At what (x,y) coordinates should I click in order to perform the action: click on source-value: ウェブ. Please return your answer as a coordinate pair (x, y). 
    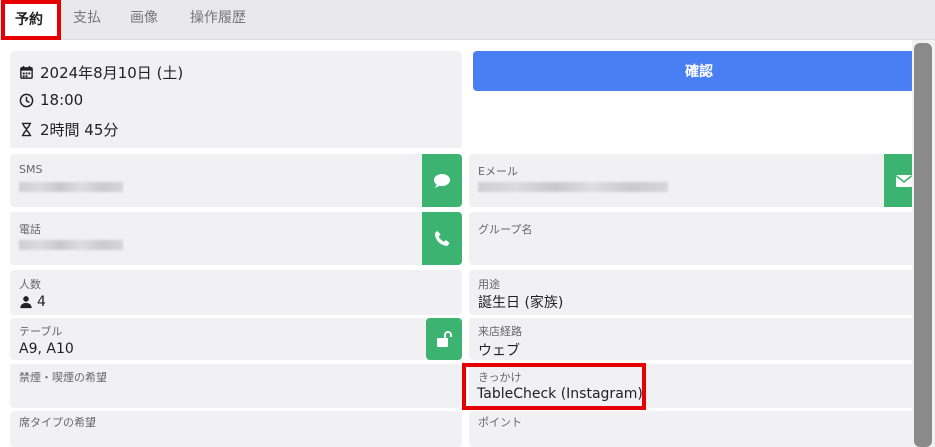
    Looking at the image, I should click on (499, 351).